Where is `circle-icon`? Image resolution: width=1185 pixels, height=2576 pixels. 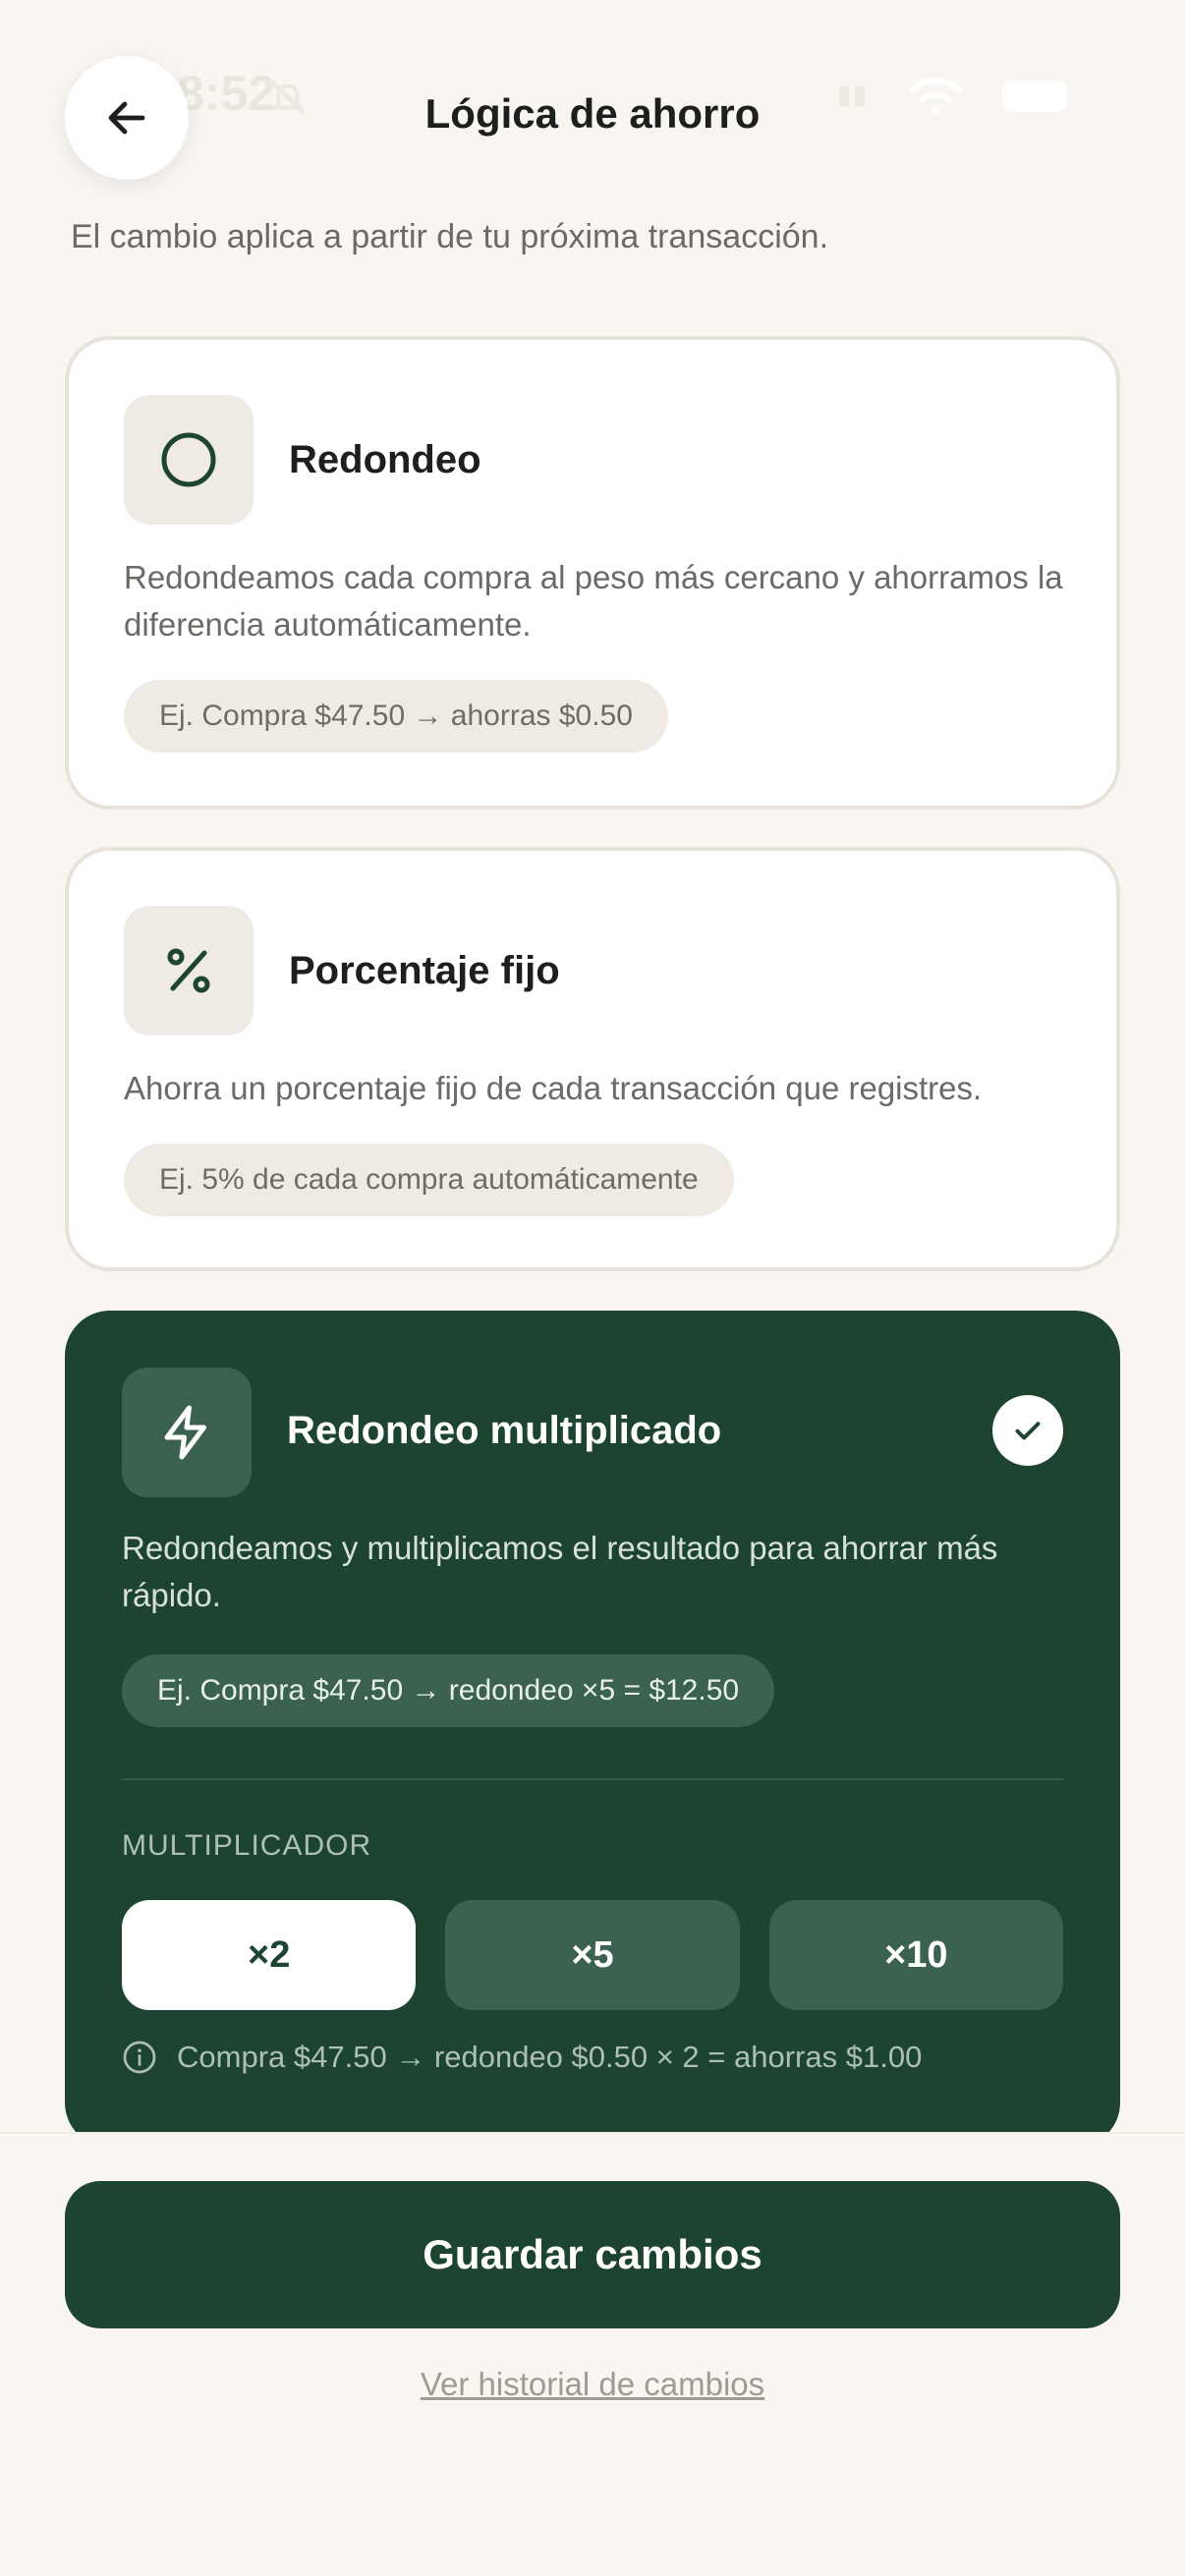
circle-icon is located at coordinates (189, 459).